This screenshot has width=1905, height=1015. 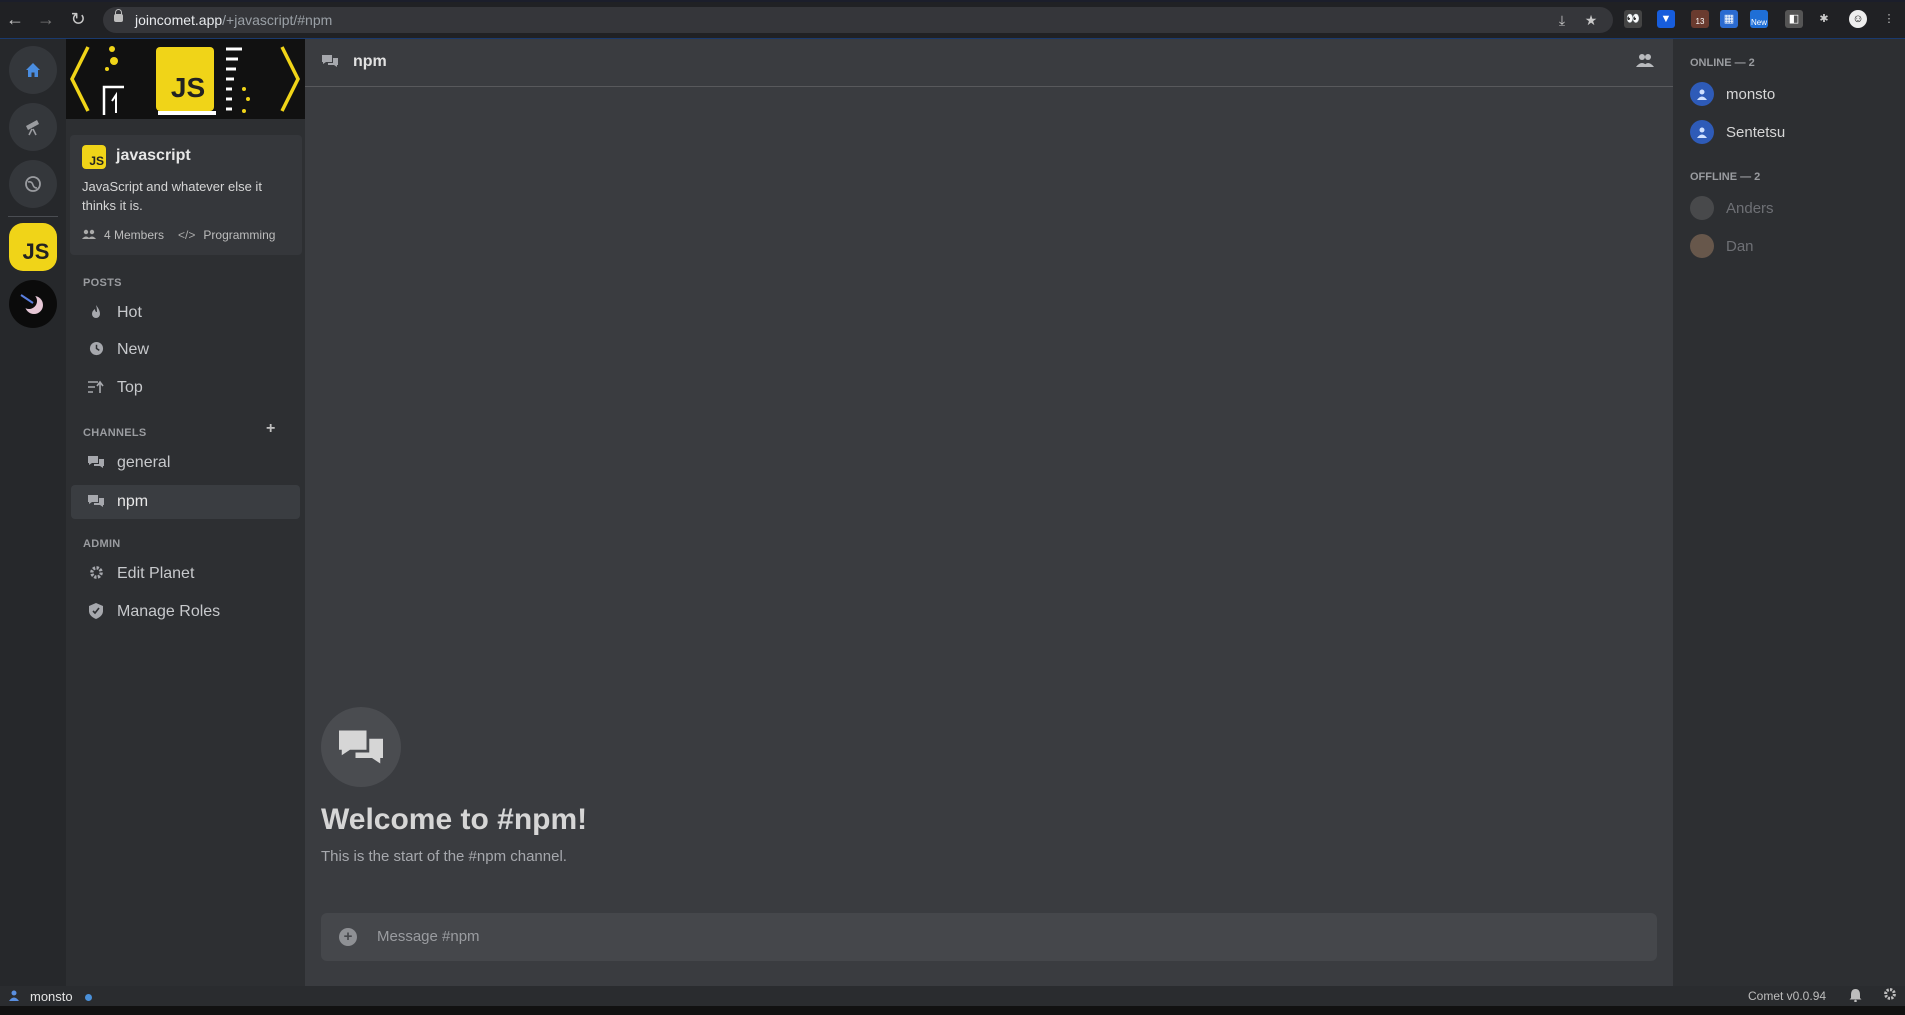 I want to click on add-channel-icon: +, so click(x=270, y=429).